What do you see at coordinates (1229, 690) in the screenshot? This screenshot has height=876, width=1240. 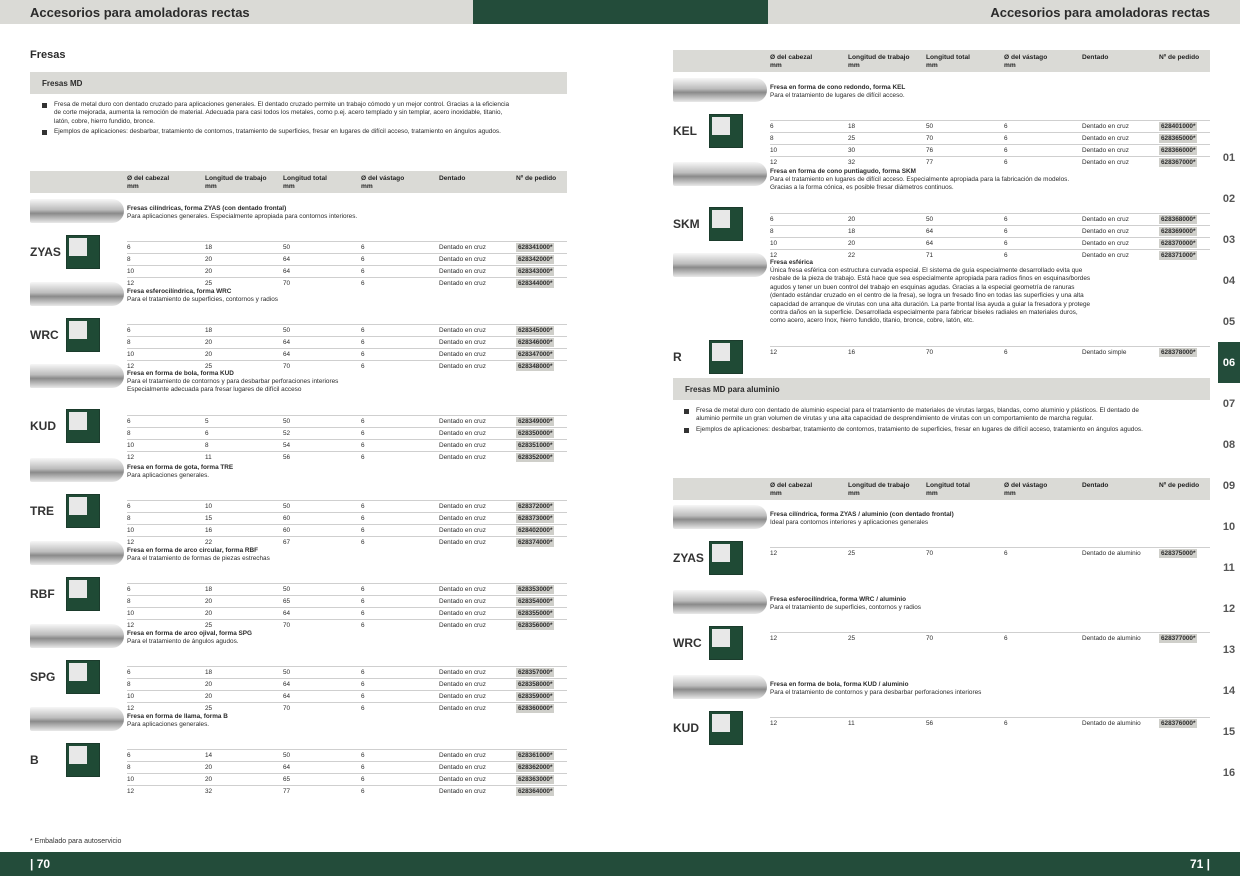 I see `chapter-tab-14: 14` at bounding box center [1229, 690].